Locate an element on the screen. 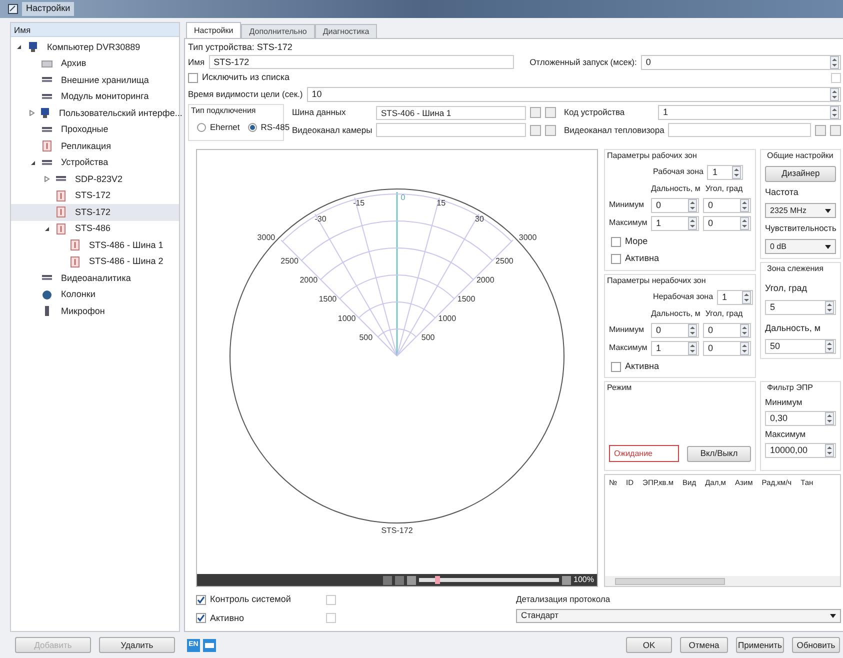 Image resolution: width=843 pixels, height=658 pixels. zoom-slider-track is located at coordinates (488, 580).